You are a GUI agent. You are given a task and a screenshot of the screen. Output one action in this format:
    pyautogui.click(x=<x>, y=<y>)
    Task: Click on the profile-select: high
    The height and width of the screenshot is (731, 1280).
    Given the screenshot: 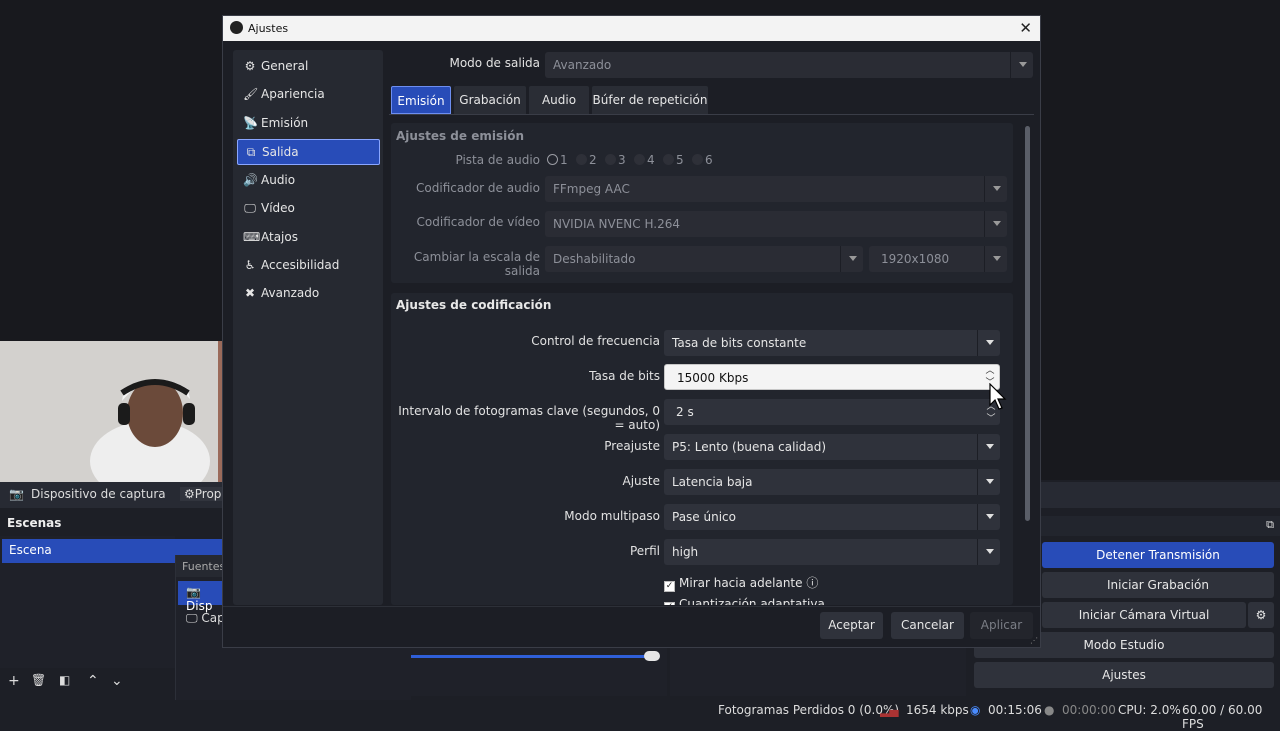 What is the action you would take?
    pyautogui.click(x=832, y=552)
    